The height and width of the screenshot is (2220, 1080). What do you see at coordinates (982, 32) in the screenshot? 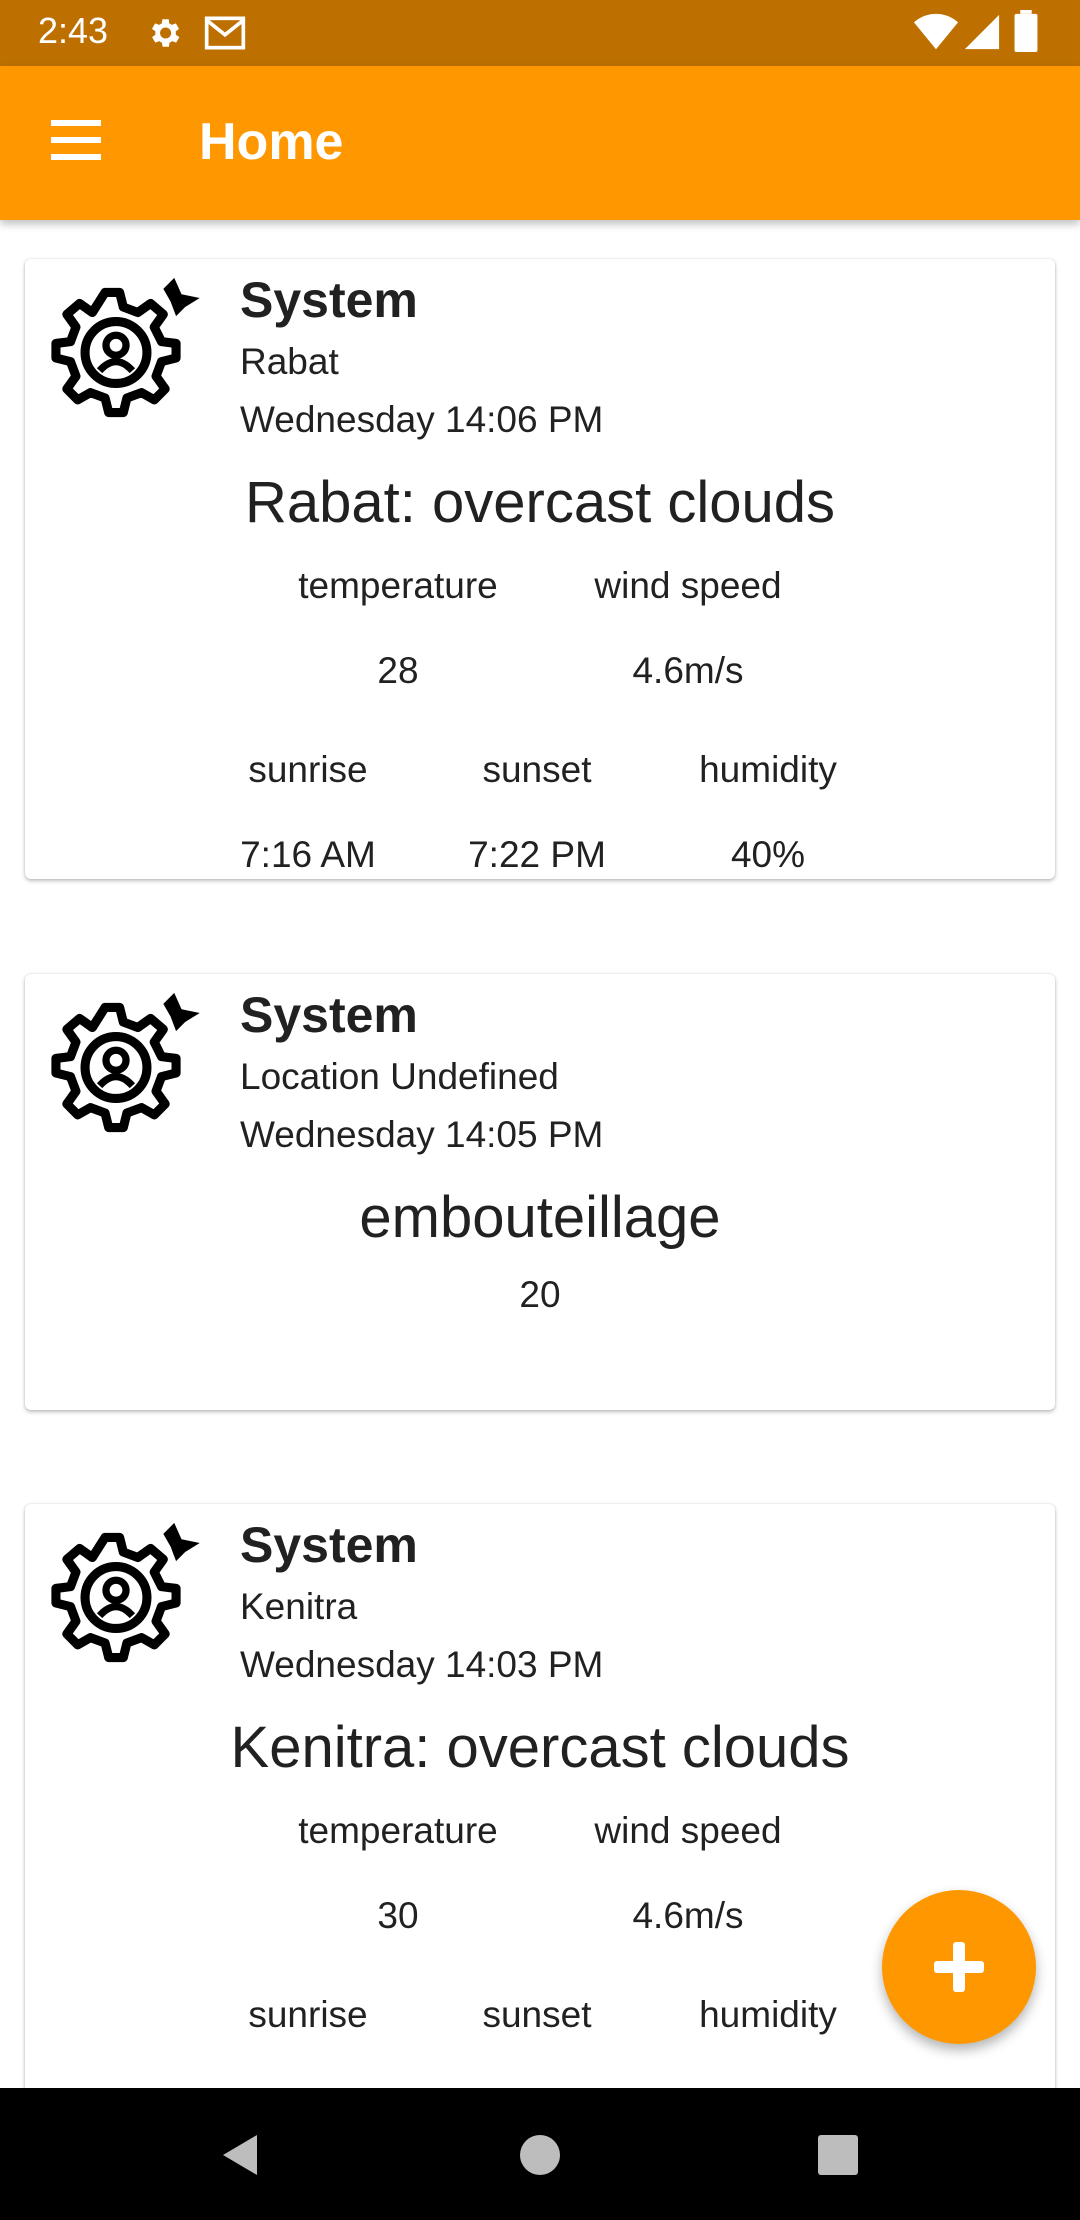
I see `signal-icon` at bounding box center [982, 32].